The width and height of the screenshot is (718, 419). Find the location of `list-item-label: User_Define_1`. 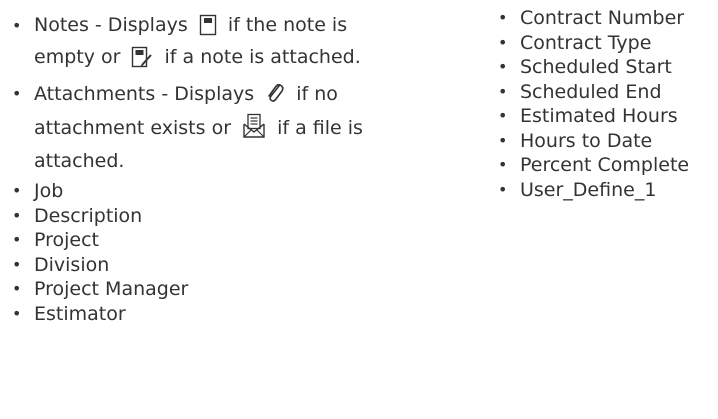

list-item-label: User_Define_1 is located at coordinates (588, 189).